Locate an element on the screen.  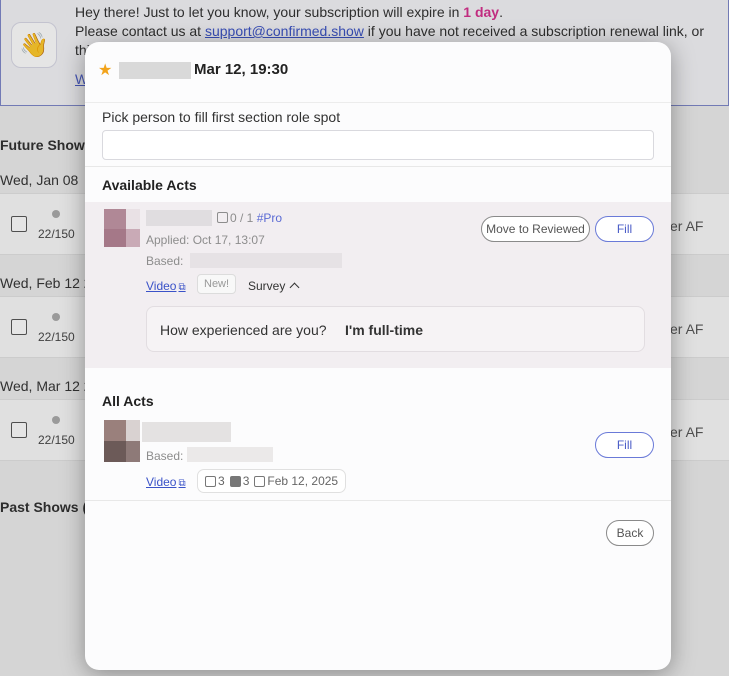
stat-shows: 3 is located at coordinates (221, 481).